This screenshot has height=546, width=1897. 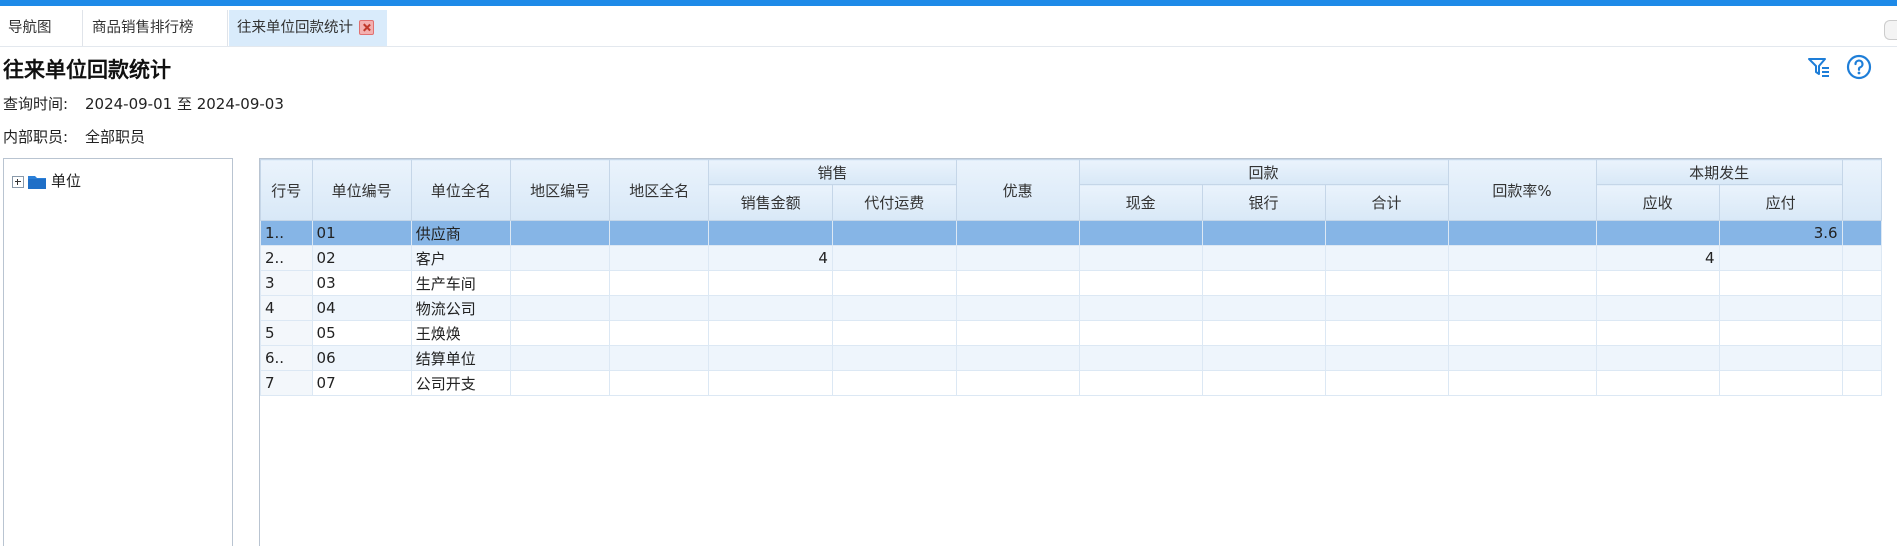 What do you see at coordinates (361, 383) in the screenshot?
I see `cell-unit-code: 07` at bounding box center [361, 383].